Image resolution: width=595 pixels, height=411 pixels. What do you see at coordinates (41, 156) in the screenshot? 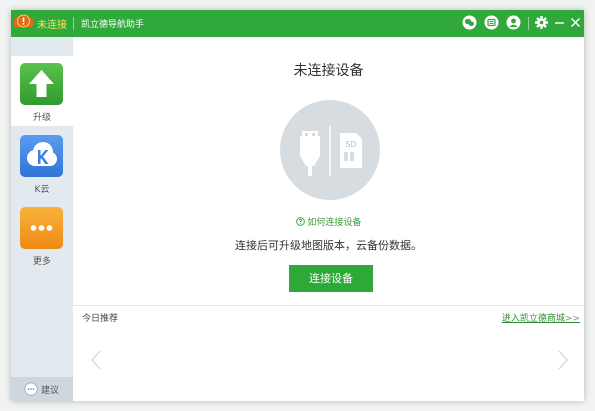
I see `k-cloud-icon` at bounding box center [41, 156].